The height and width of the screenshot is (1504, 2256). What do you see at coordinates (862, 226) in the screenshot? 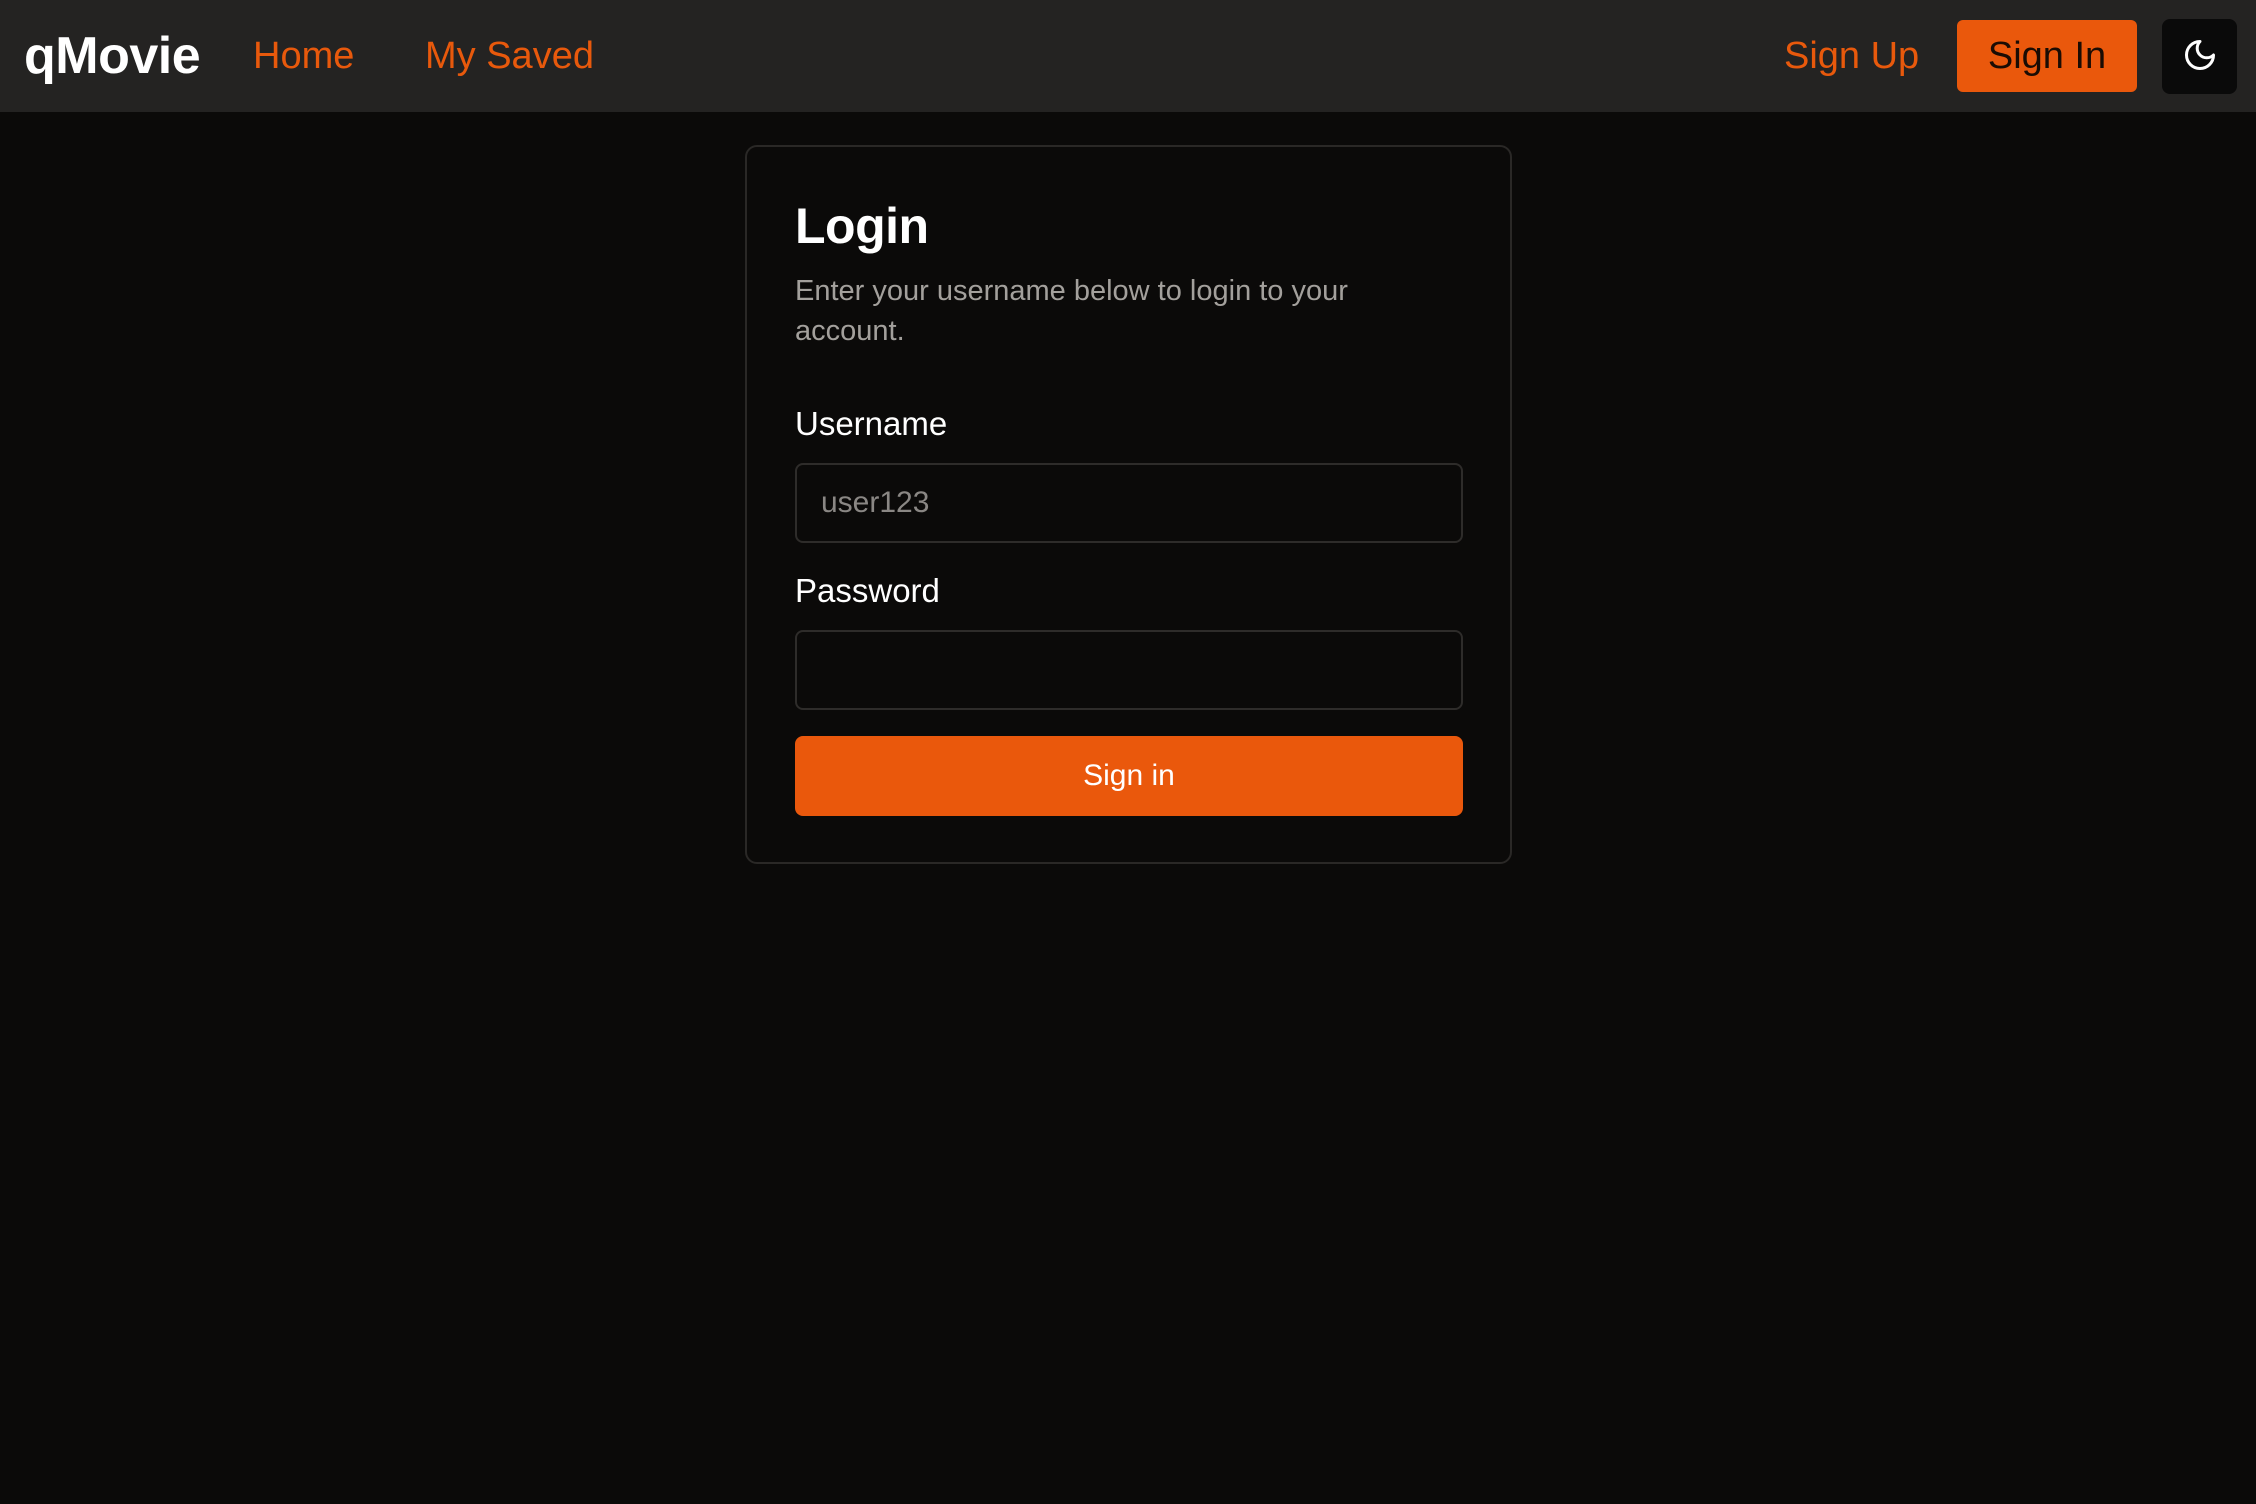
I see `login-title: Login` at bounding box center [862, 226].